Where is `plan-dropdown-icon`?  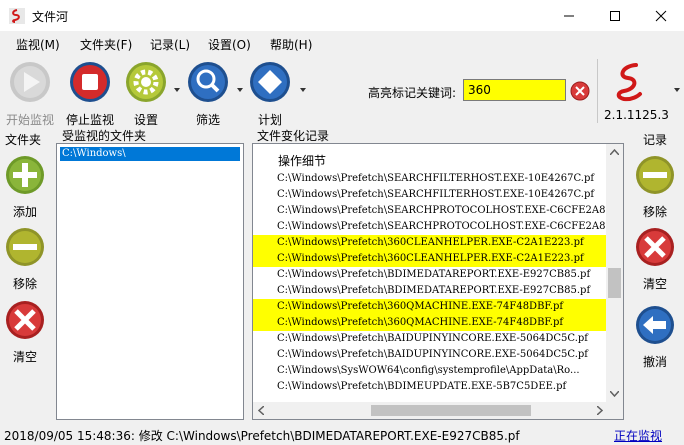
plan-dropdown-icon is located at coordinates (303, 90).